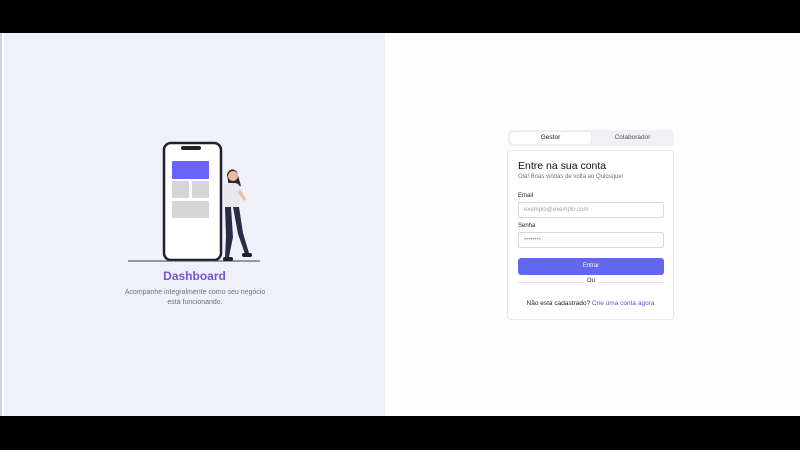 This screenshot has width=800, height=450. What do you see at coordinates (591, 281) in the screenshot?
I see `divider-text: Ou` at bounding box center [591, 281].